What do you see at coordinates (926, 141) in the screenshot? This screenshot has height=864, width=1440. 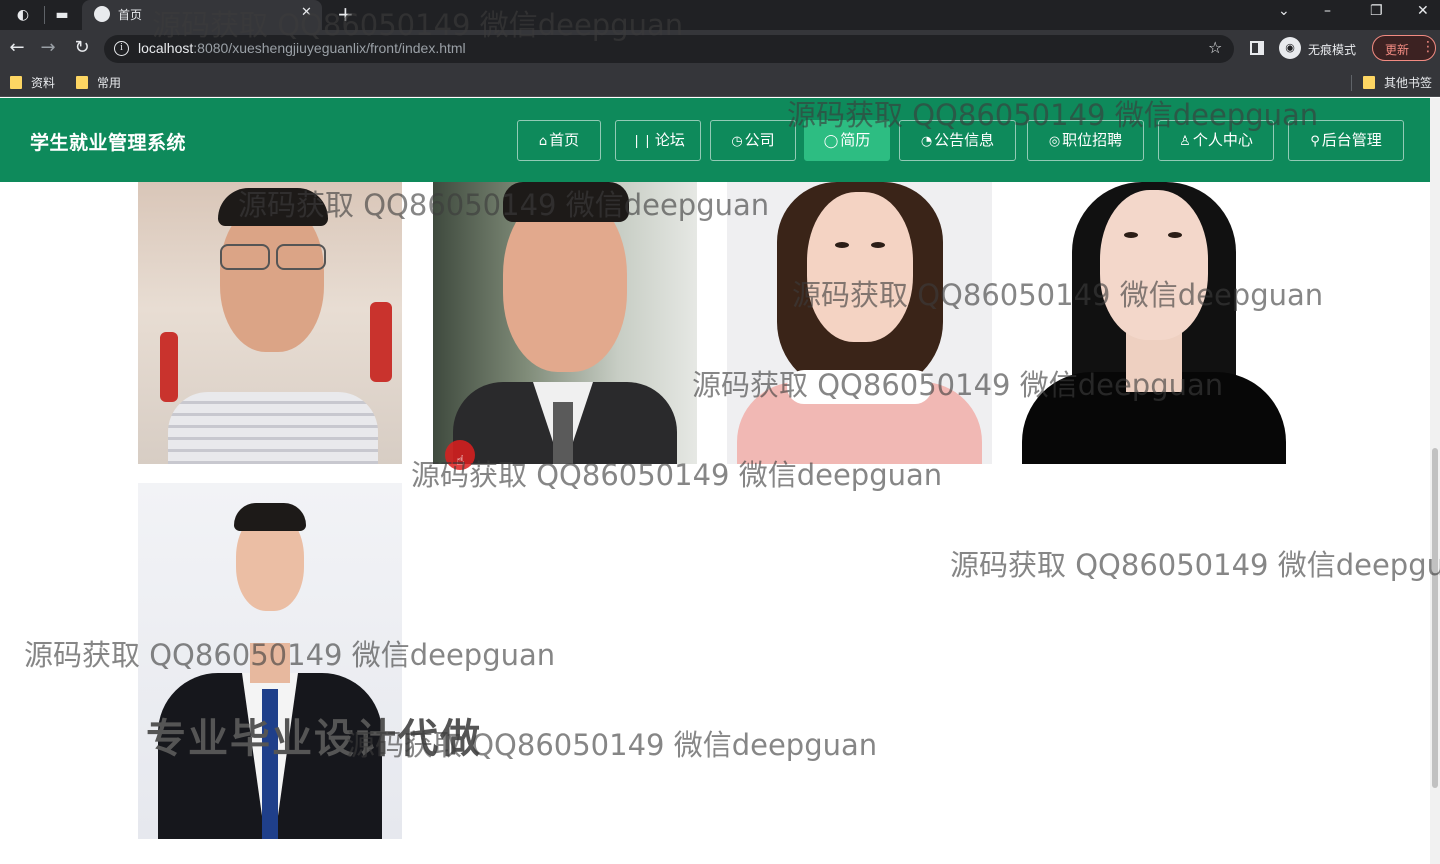 I see `gauge-icon: ◔` at bounding box center [926, 141].